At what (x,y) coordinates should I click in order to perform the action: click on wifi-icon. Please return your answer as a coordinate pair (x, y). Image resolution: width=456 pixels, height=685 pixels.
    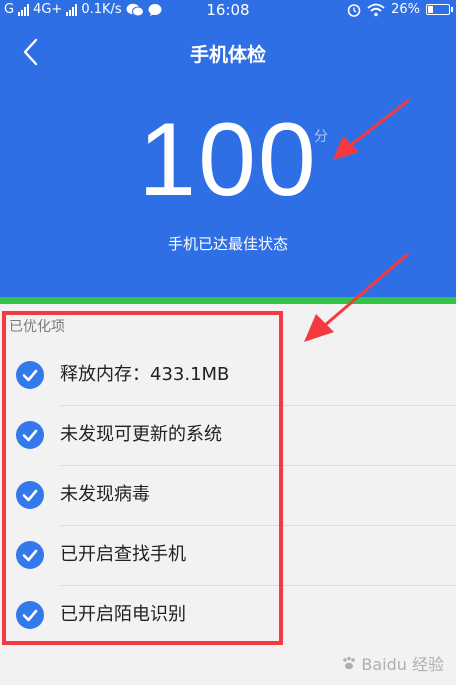
    Looking at the image, I should click on (376, 9).